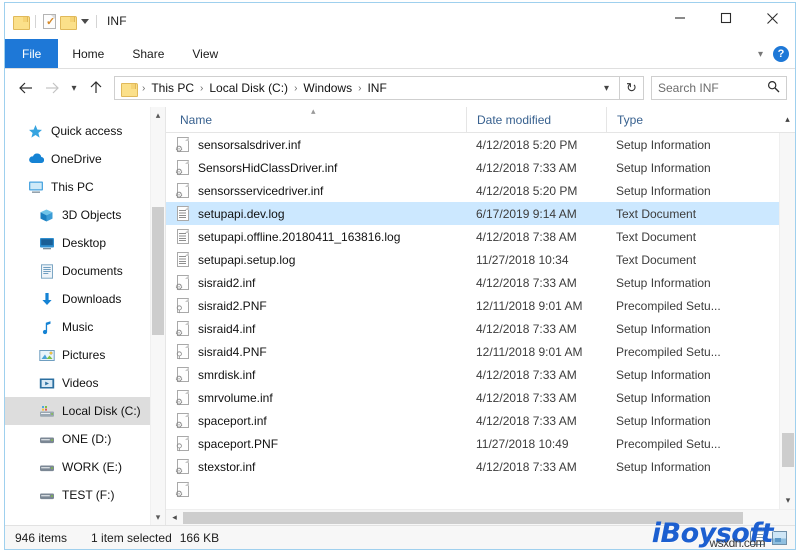 The image size is (800, 553). I want to click on tab-file: File, so click(32, 53).